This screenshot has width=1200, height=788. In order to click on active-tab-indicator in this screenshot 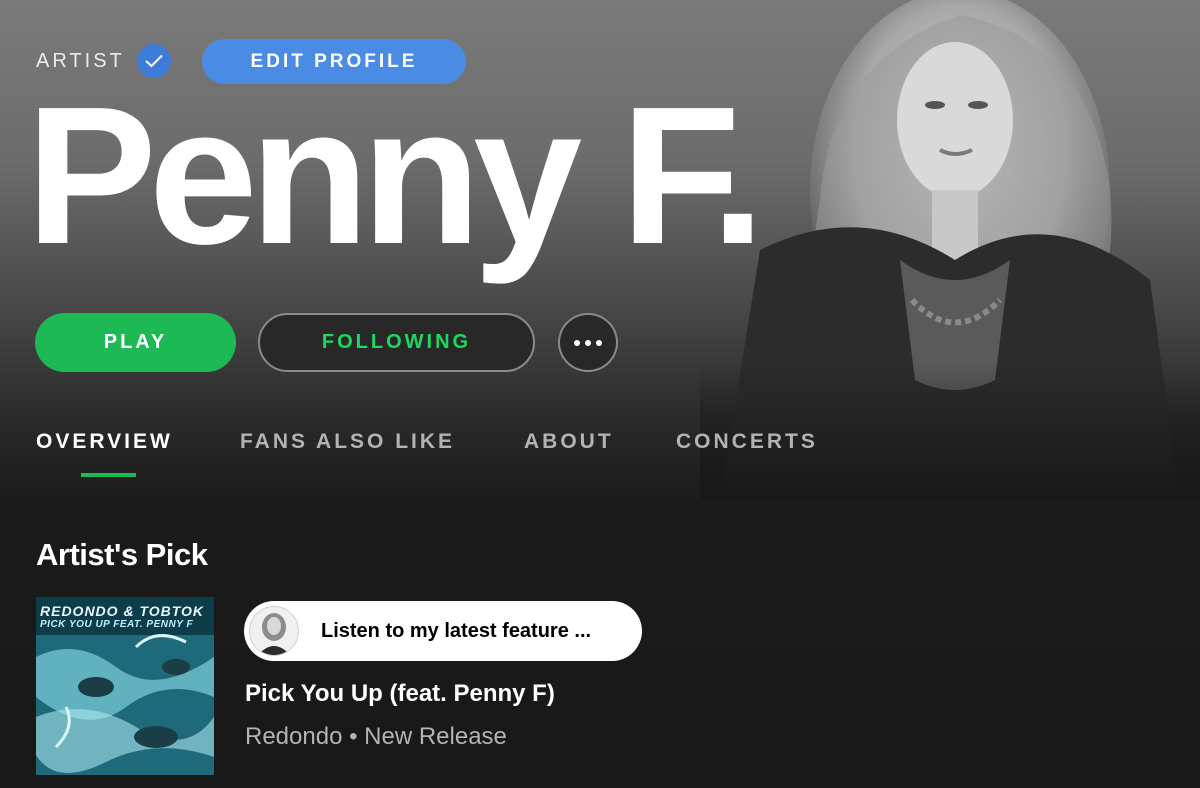, I will do `click(108, 475)`.